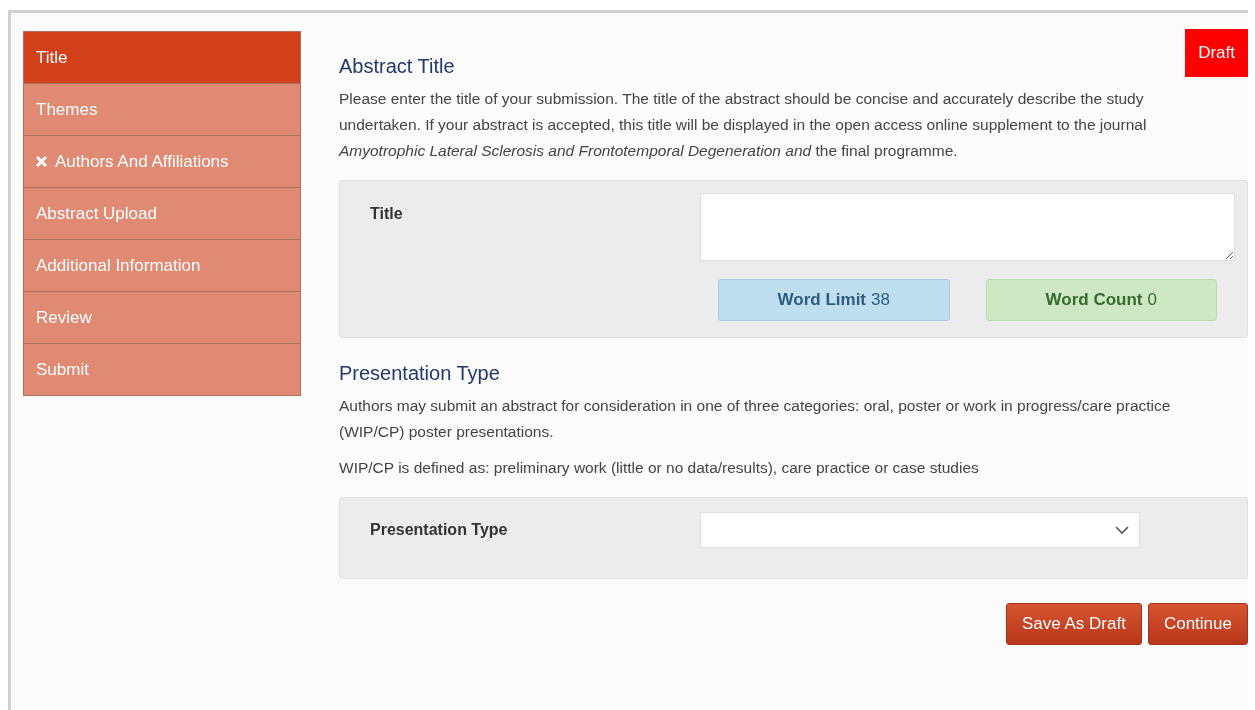 This screenshot has width=1255, height=710. I want to click on section-heading: Presentation Type, so click(420, 373).